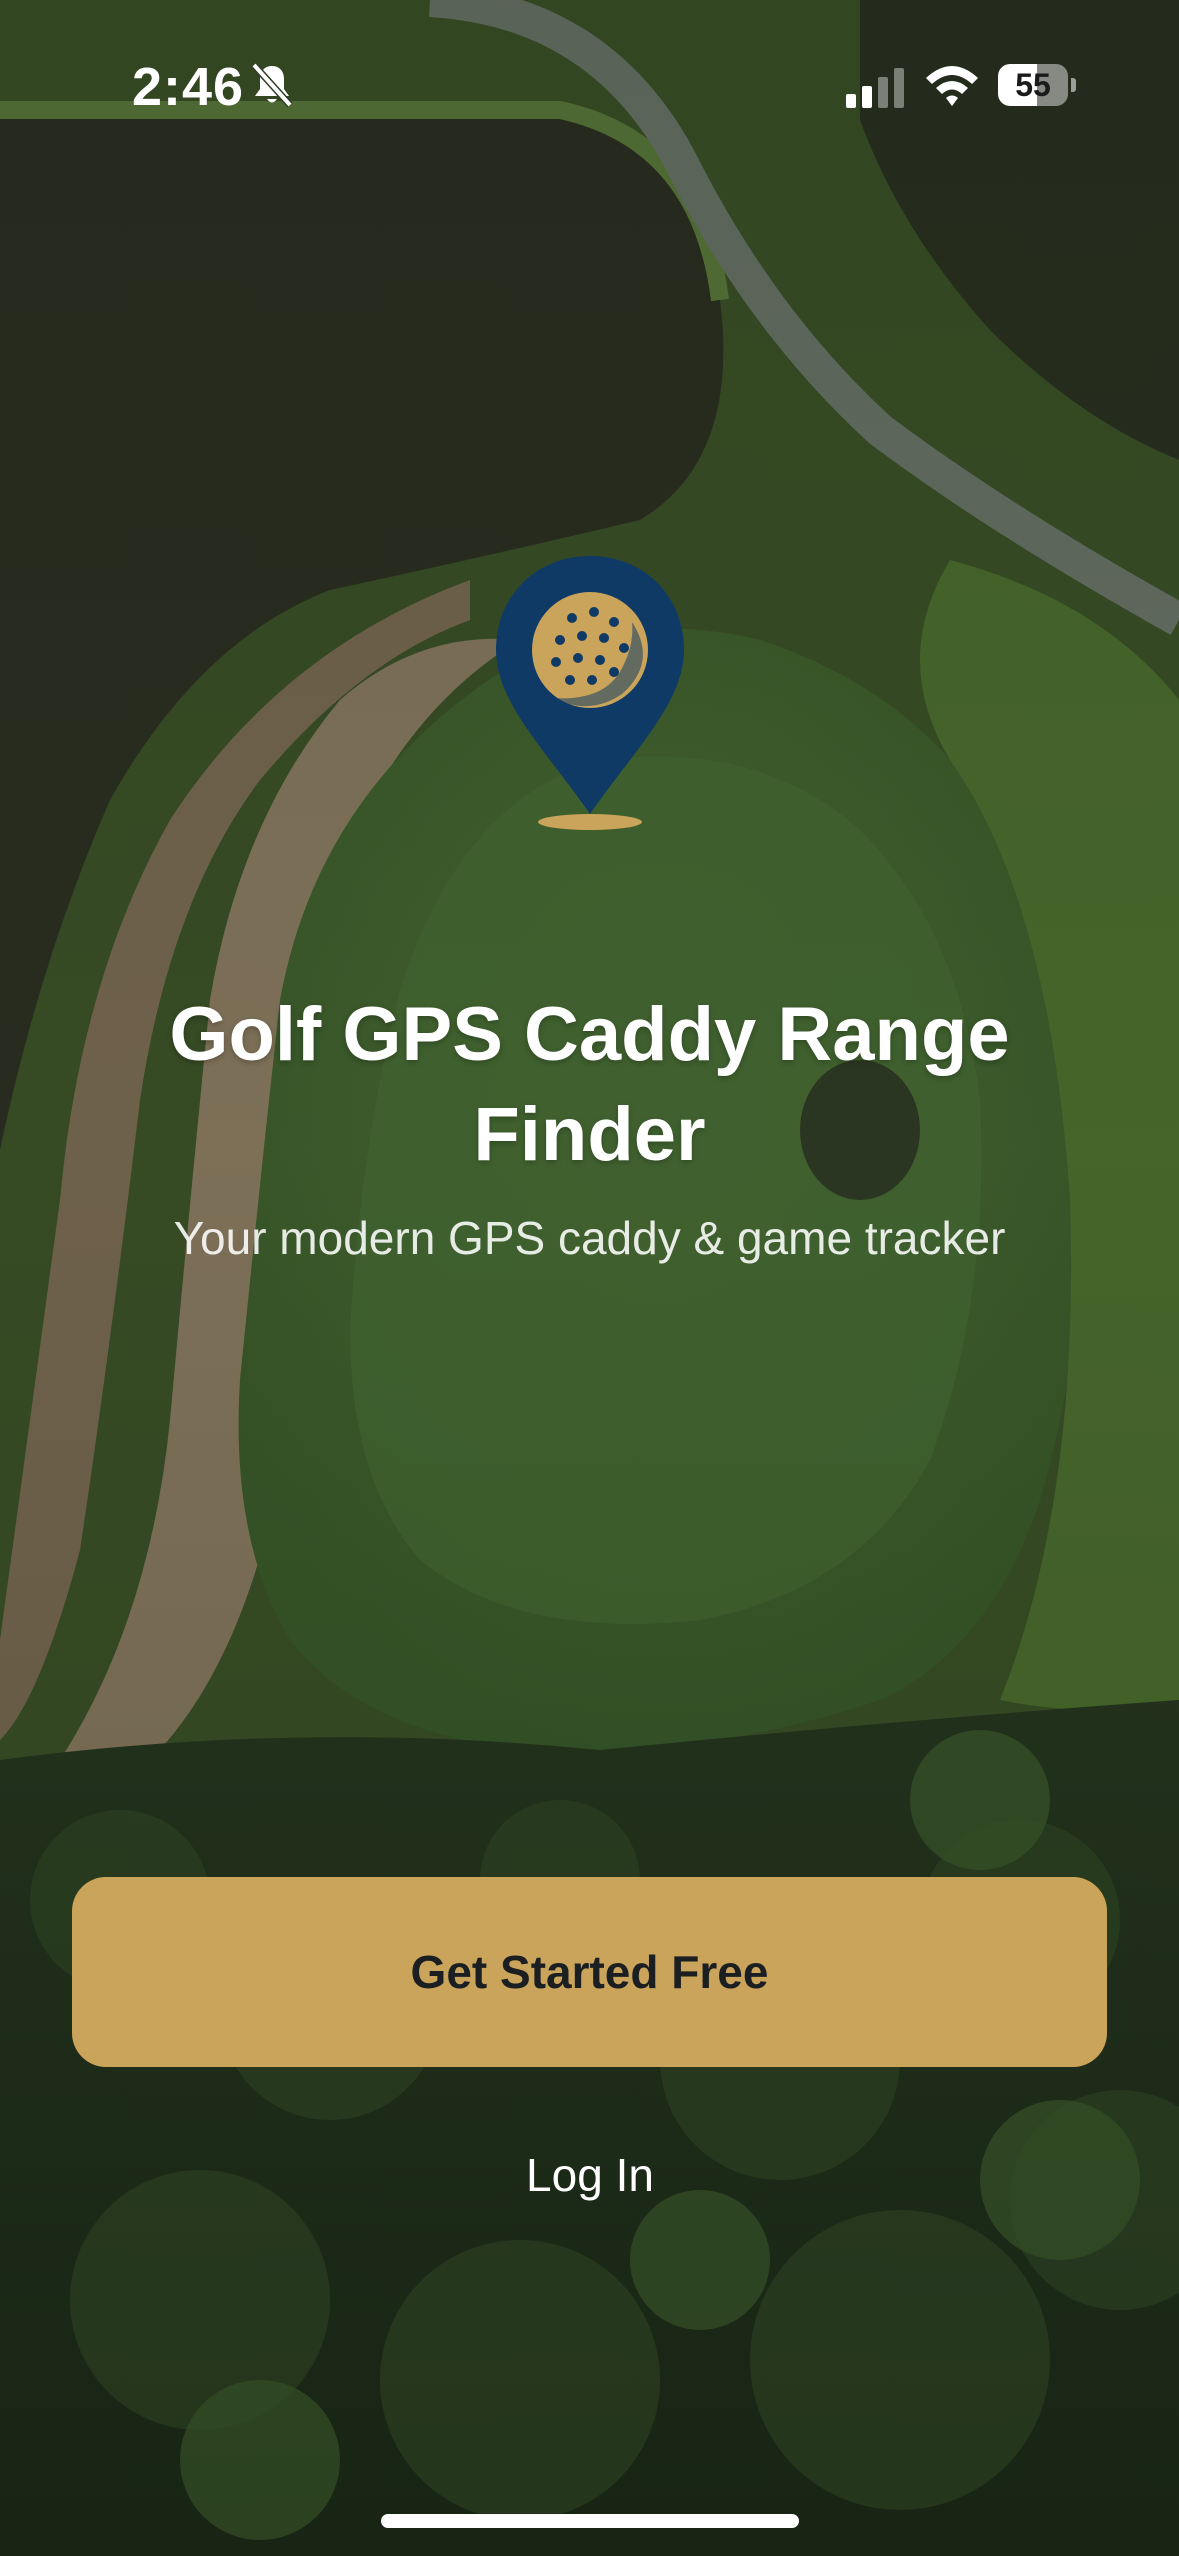  Describe the element at coordinates (590, 2175) in the screenshot. I see `log-in-link: Log In` at that location.